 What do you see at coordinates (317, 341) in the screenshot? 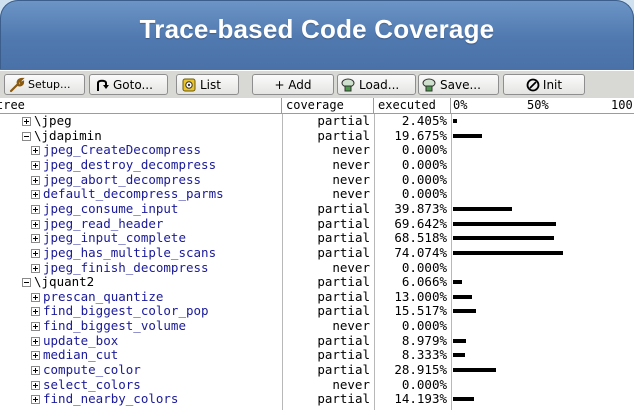
I see `table-row: update_box partial 8.979%` at bounding box center [317, 341].